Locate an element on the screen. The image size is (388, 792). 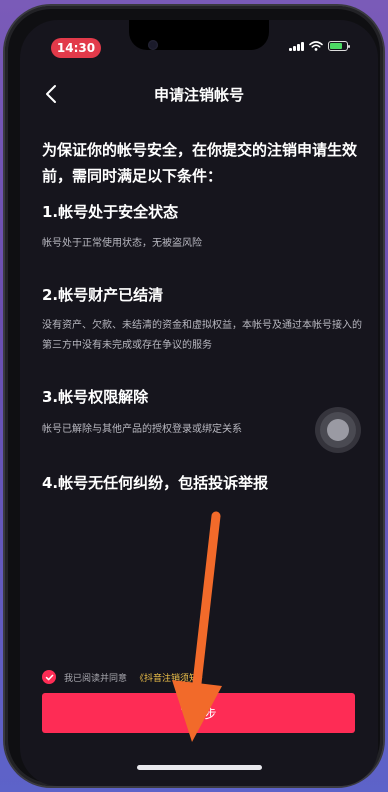
page-title: 申请注销帐号 is located at coordinates (198, 95).